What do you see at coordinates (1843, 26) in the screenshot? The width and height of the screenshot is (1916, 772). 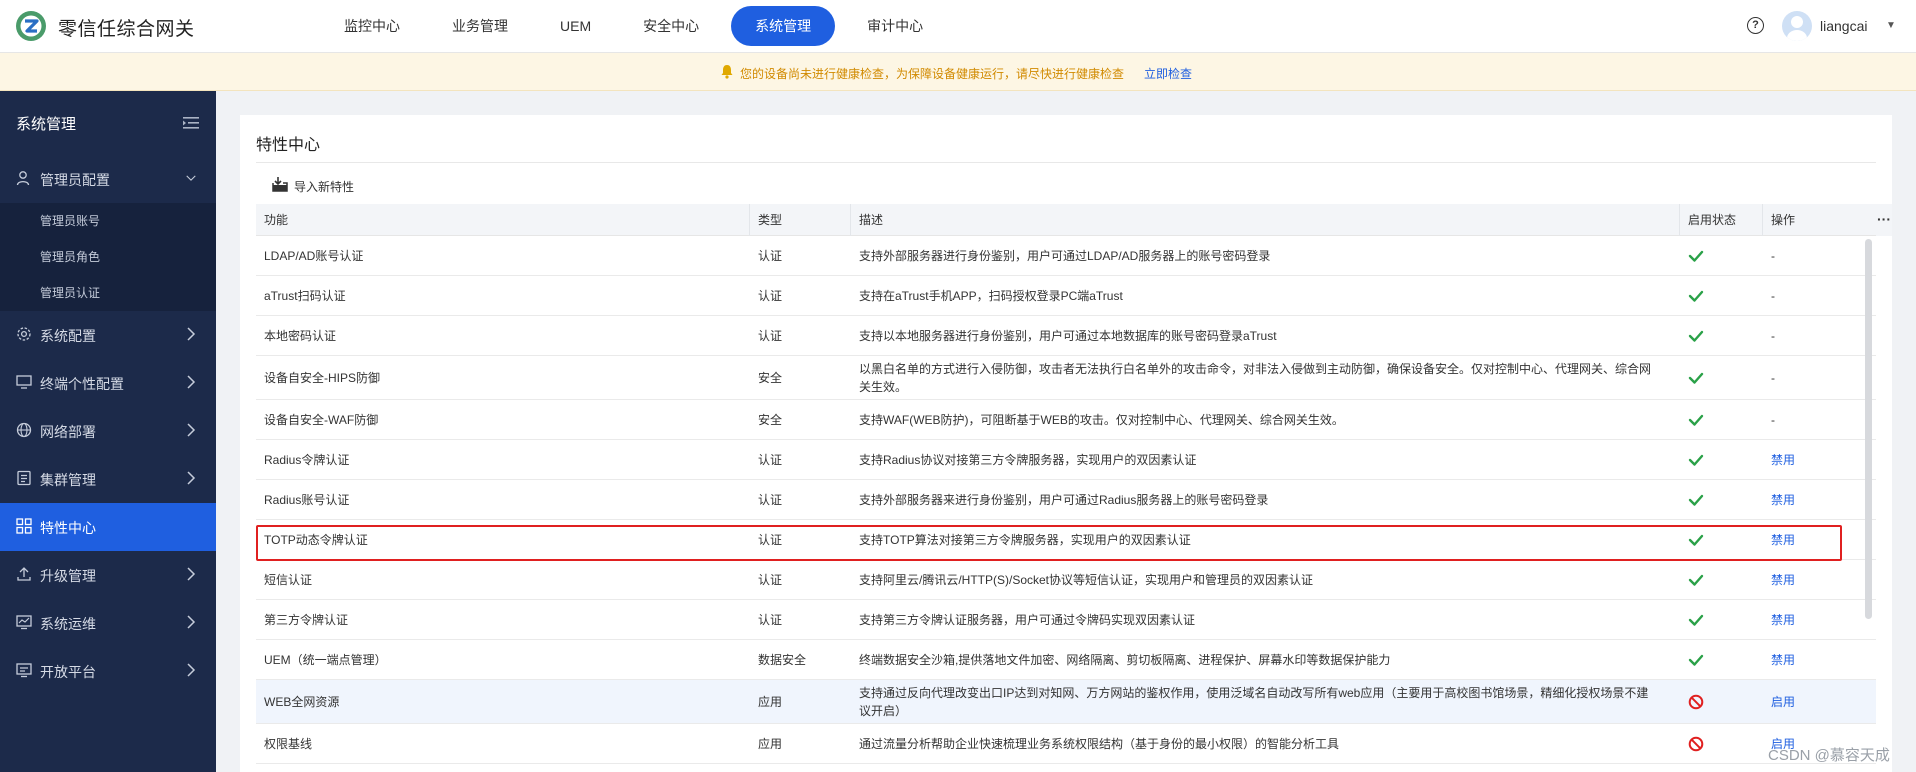 I see `username: liangcai` at bounding box center [1843, 26].